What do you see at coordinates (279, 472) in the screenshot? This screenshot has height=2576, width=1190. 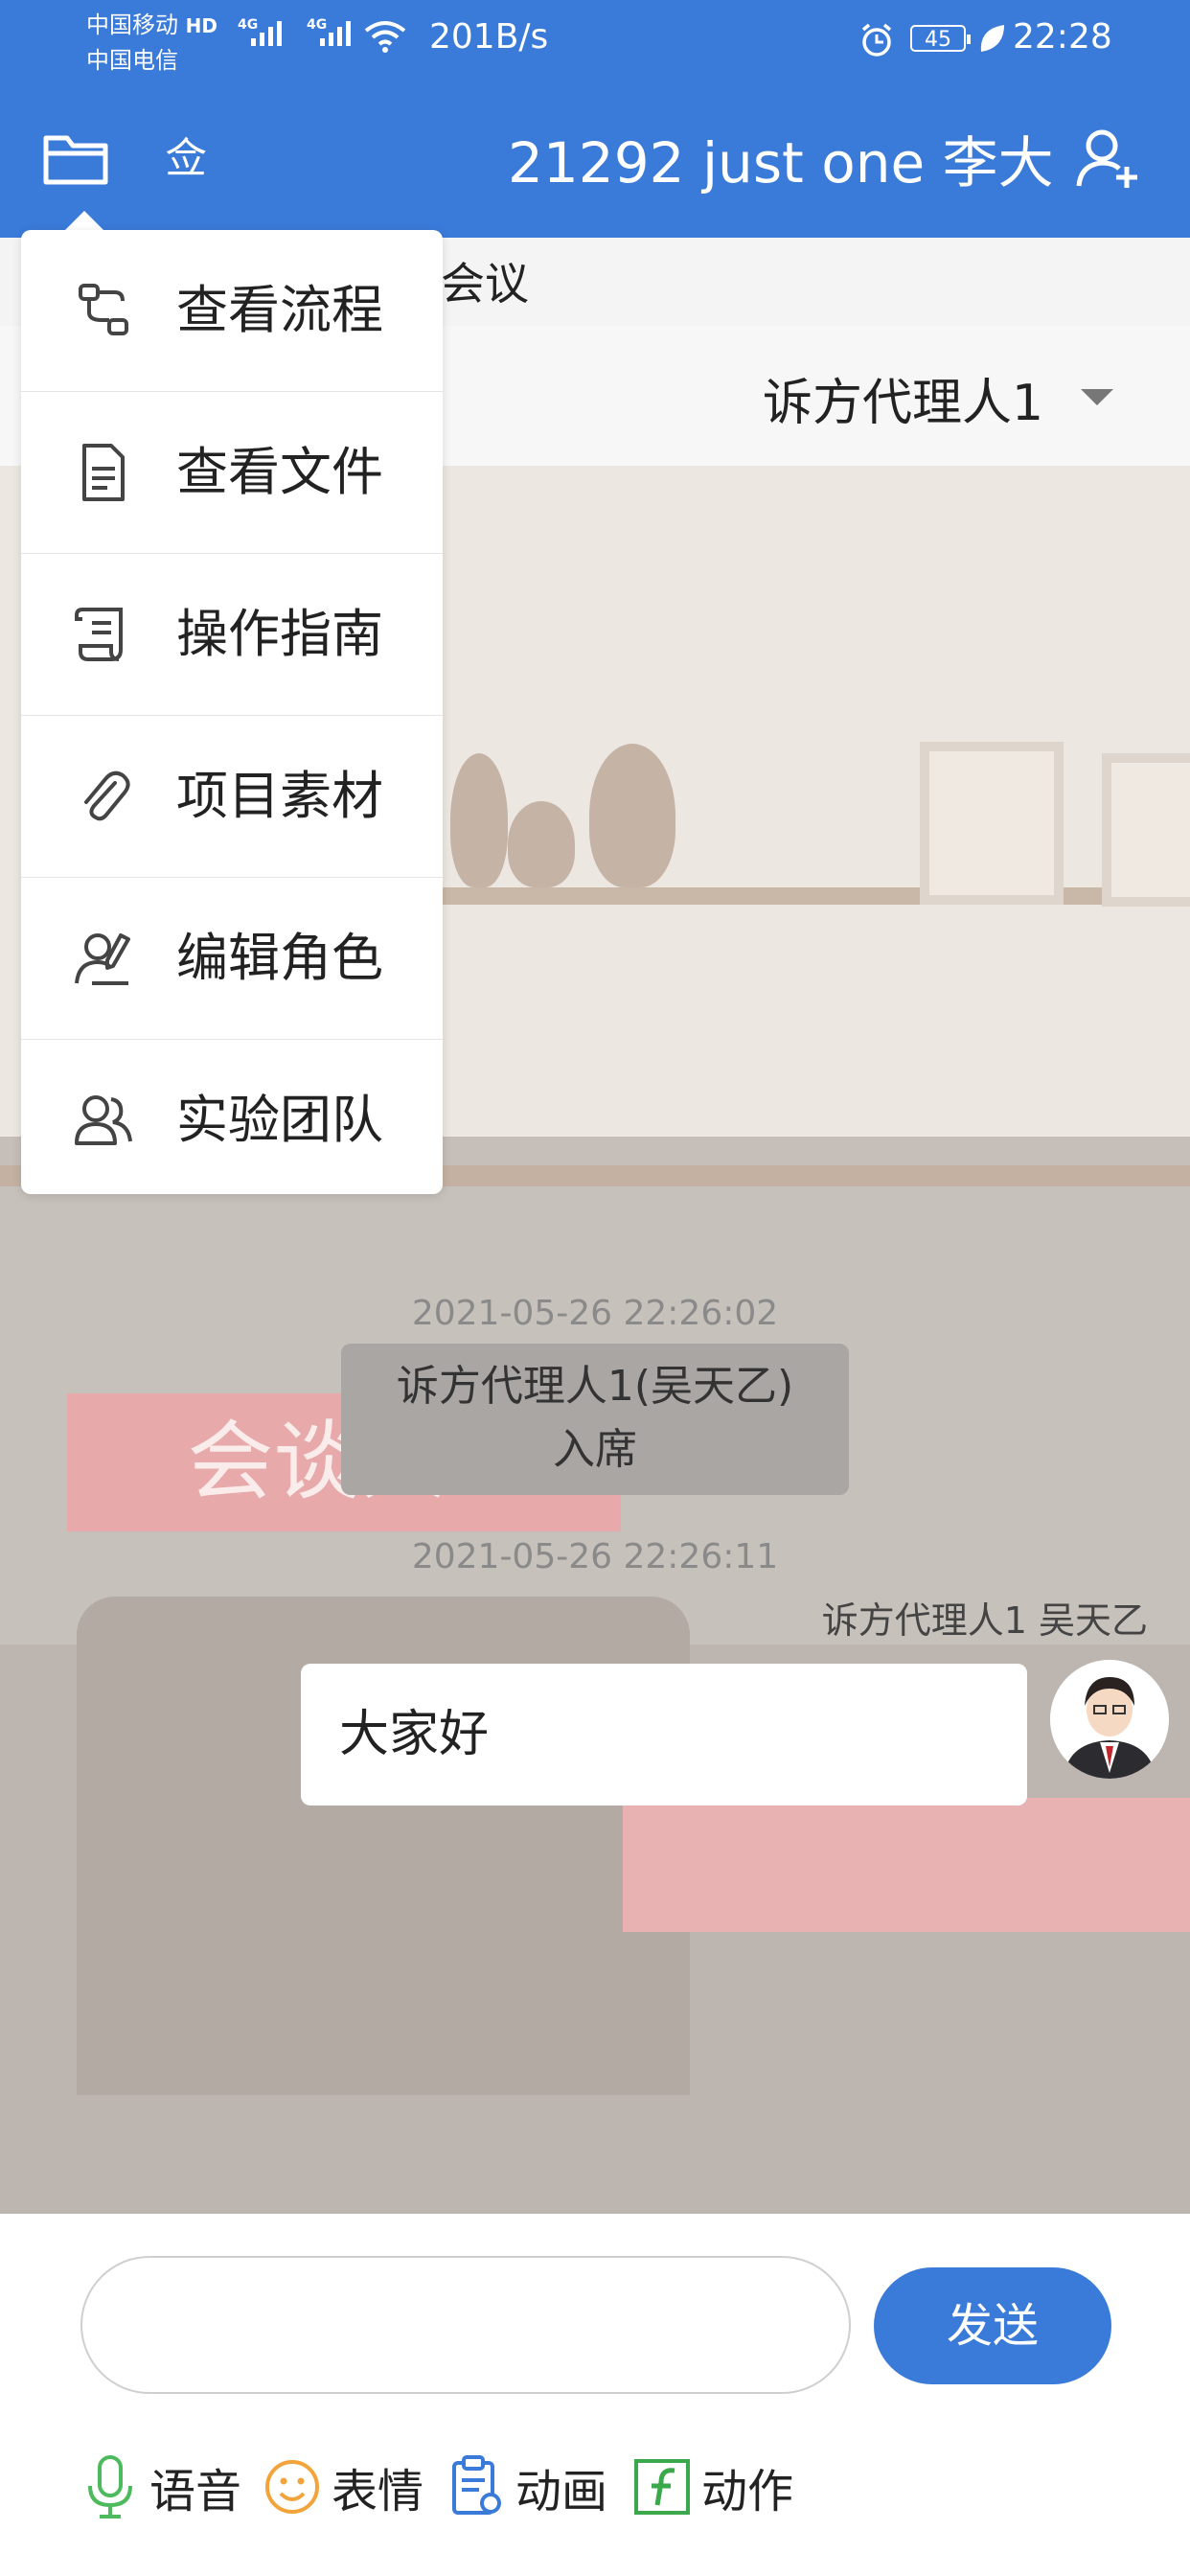 I see `menu-item-label: 查看文件` at bounding box center [279, 472].